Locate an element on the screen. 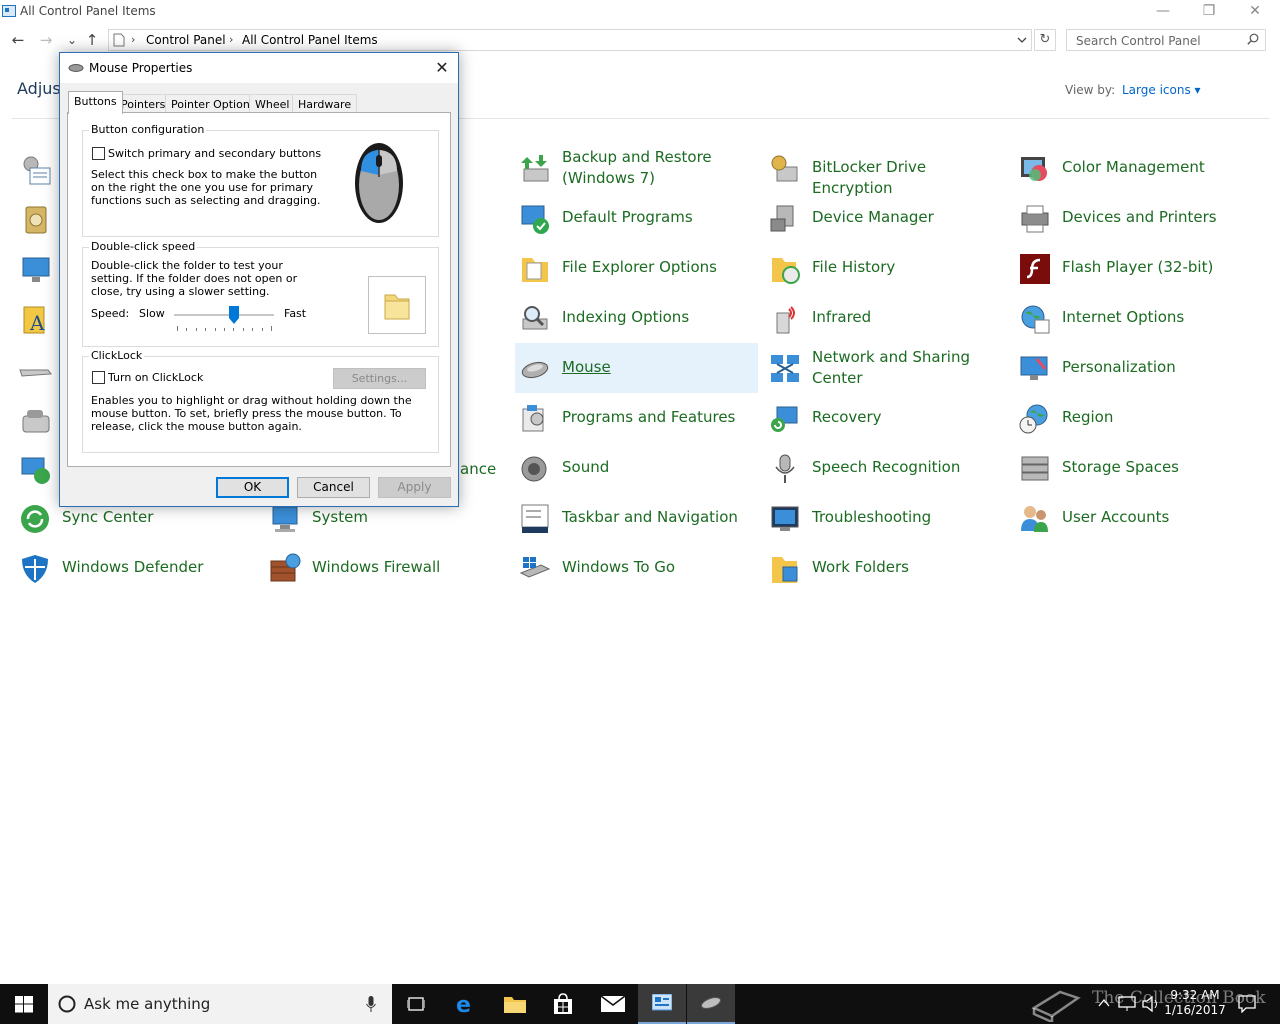 This screenshot has height=1024, width=1280. clicklock-checkbox is located at coordinates (98, 377).